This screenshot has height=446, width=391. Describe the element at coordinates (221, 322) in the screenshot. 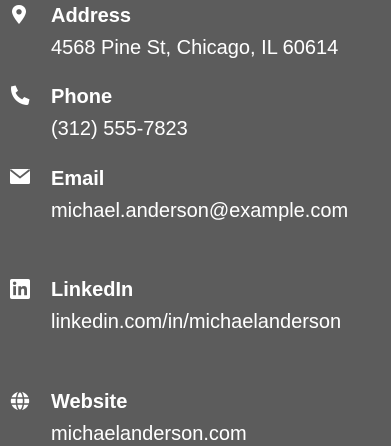

I see `contact-value-linkedin: linkedin.com/in/michaelanderson` at that location.